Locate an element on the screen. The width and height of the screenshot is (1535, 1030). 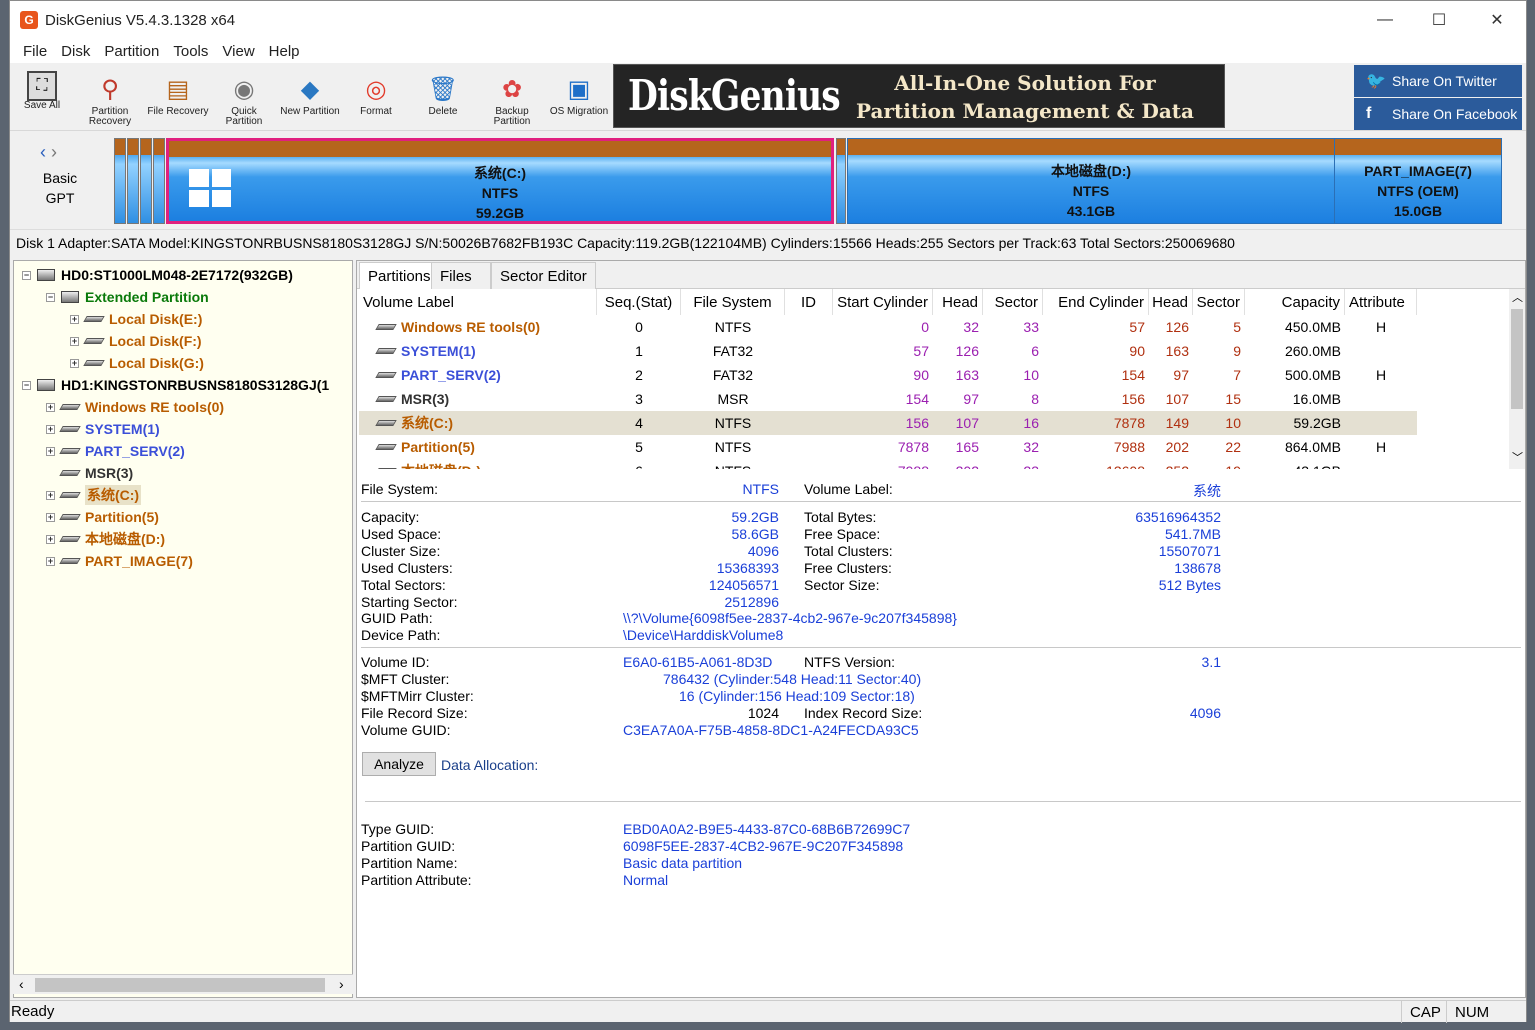
tab-partitions: Partitions is located at coordinates (399, 276).